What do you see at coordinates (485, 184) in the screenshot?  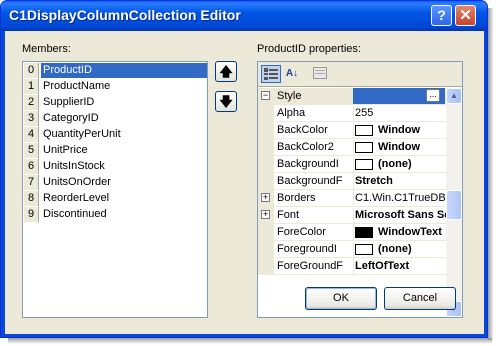 I see `window-frame-right` at bounding box center [485, 184].